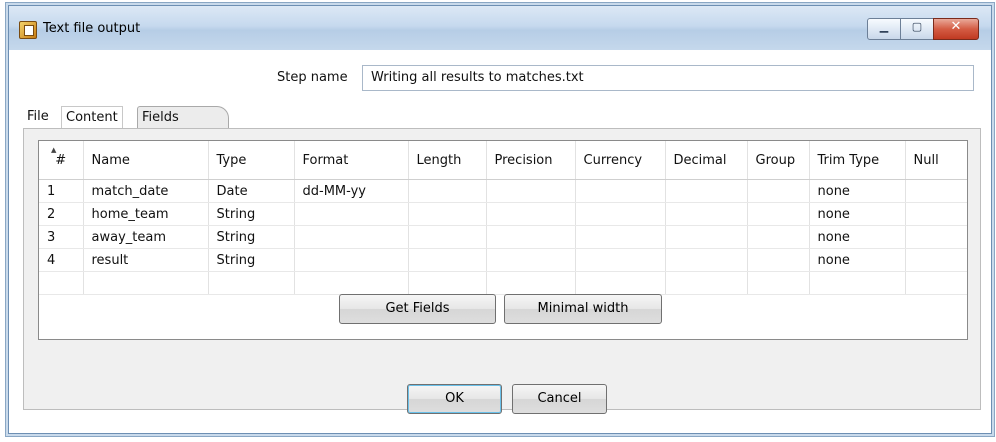 Image resolution: width=996 pixels, height=442 pixels. What do you see at coordinates (583, 309) in the screenshot?
I see `minimal-width-button: Minimal width` at bounding box center [583, 309].